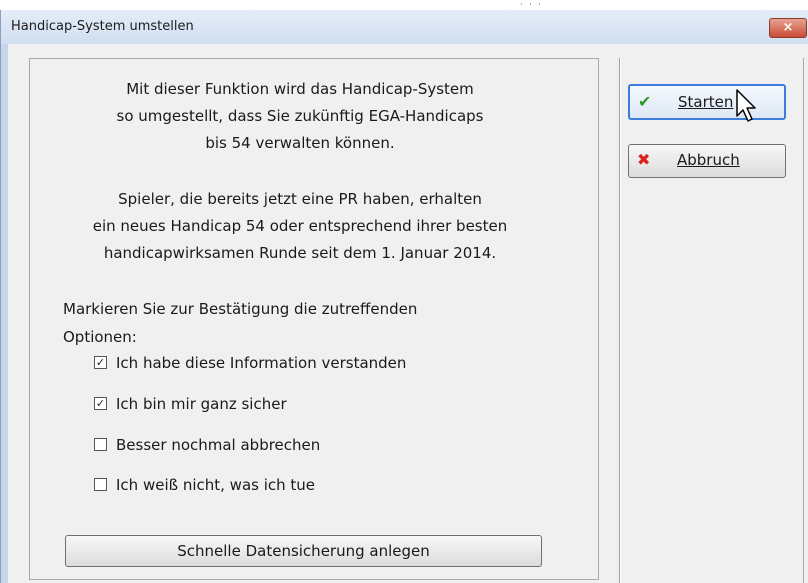 The width and height of the screenshot is (808, 583). What do you see at coordinates (404, 27) in the screenshot?
I see `title-bar: Handicap-System umstellen ×` at bounding box center [404, 27].